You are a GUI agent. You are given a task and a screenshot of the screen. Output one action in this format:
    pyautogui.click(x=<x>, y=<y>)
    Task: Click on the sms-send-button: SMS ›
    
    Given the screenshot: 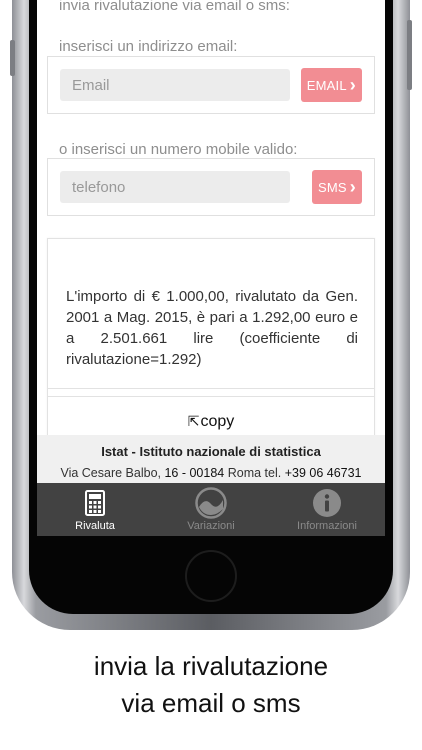 What is the action you would take?
    pyautogui.click(x=337, y=187)
    